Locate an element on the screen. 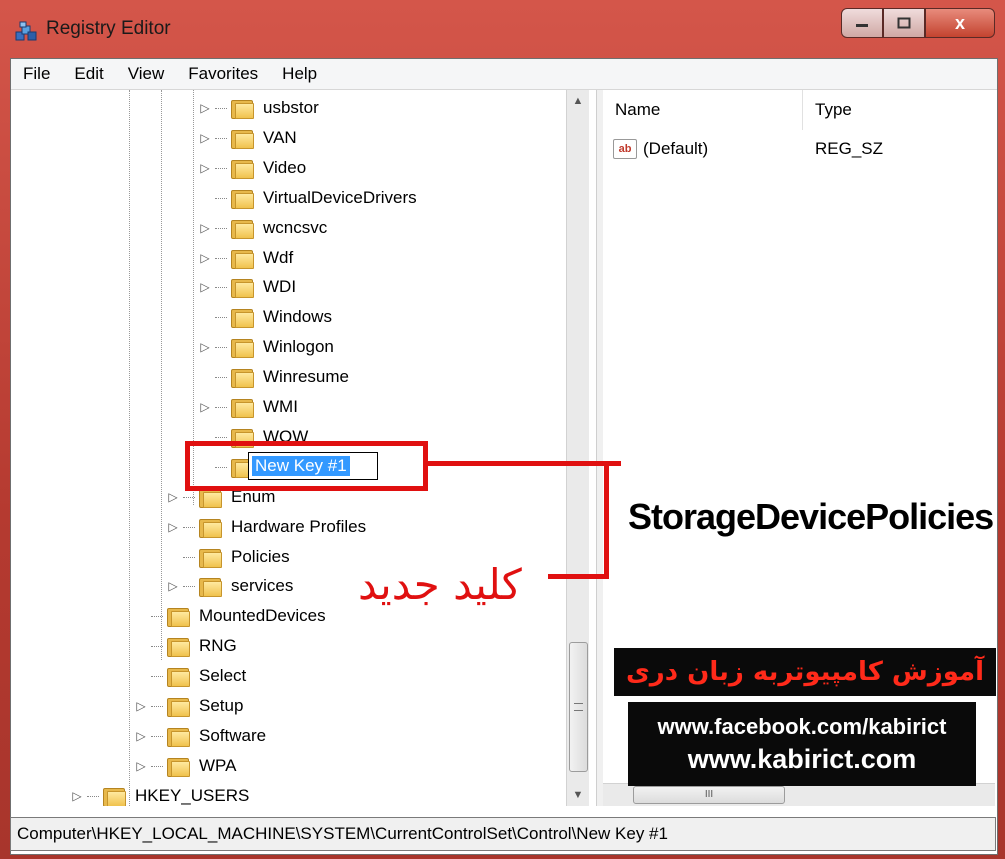  scroll-down-arrow-icon: ▼ is located at coordinates (578, 795).